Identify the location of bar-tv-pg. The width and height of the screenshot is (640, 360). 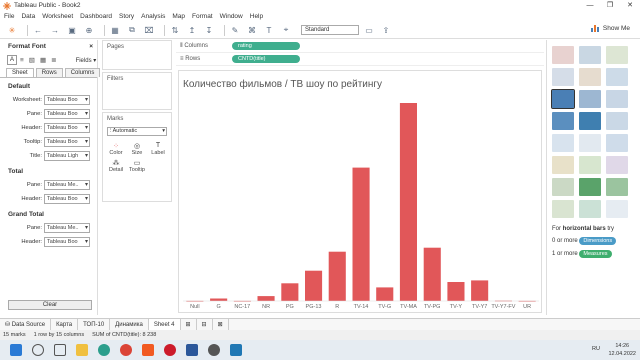
(432, 274).